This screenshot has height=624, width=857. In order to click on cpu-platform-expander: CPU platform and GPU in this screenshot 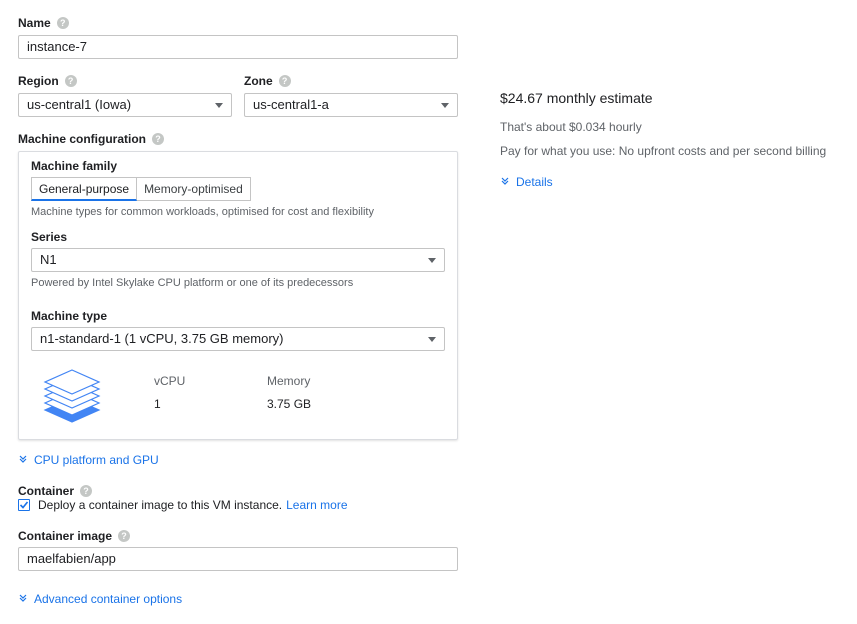, I will do `click(88, 460)`.